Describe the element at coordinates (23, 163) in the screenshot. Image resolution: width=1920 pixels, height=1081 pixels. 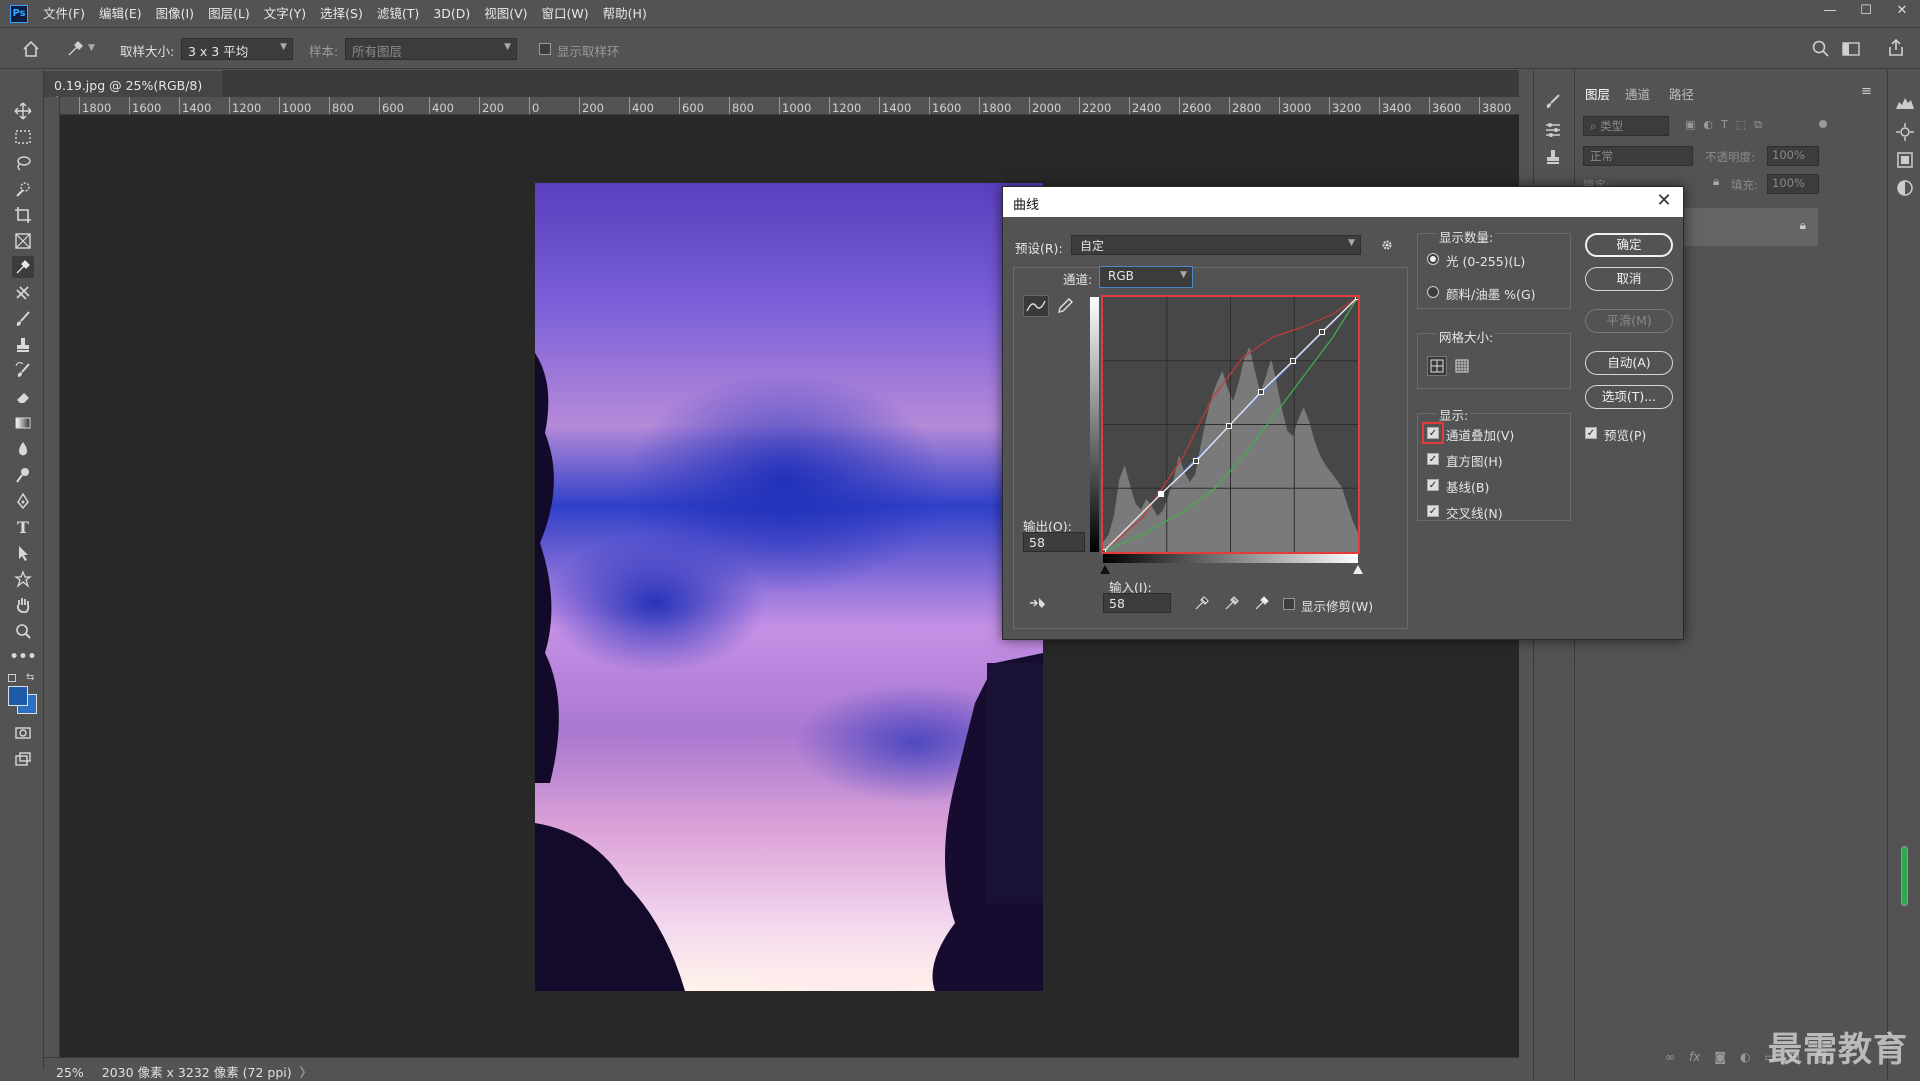
I see `lasso-tool-icon` at that location.